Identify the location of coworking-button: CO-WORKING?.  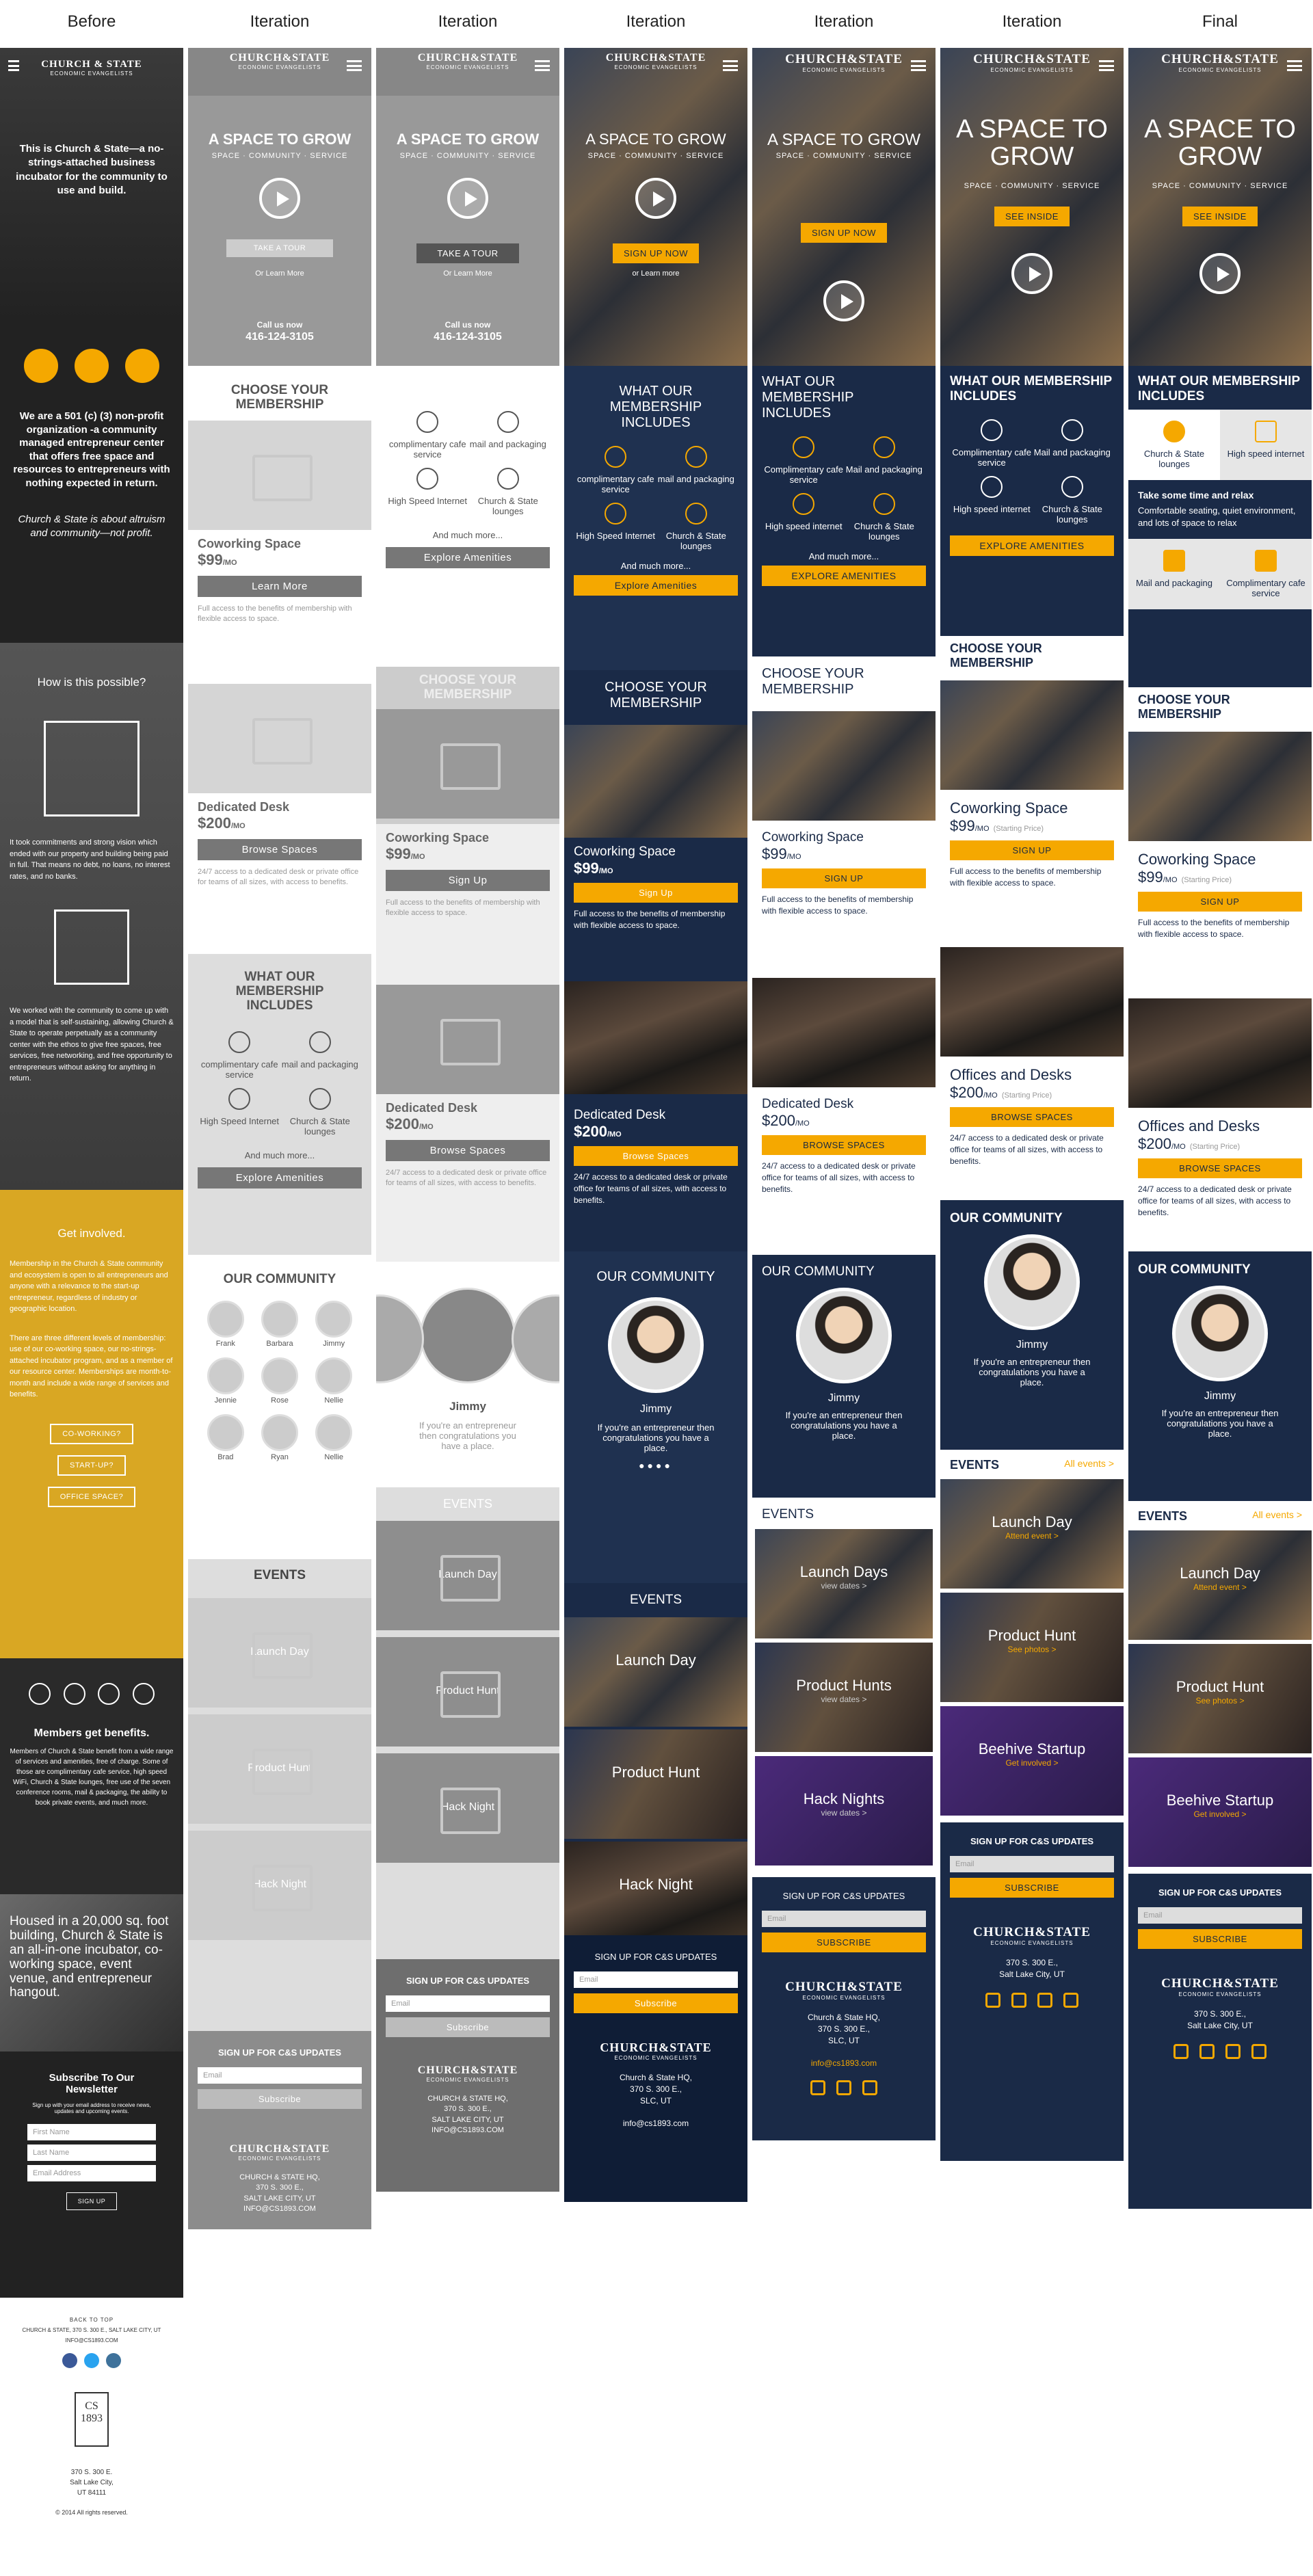
(91, 1433).